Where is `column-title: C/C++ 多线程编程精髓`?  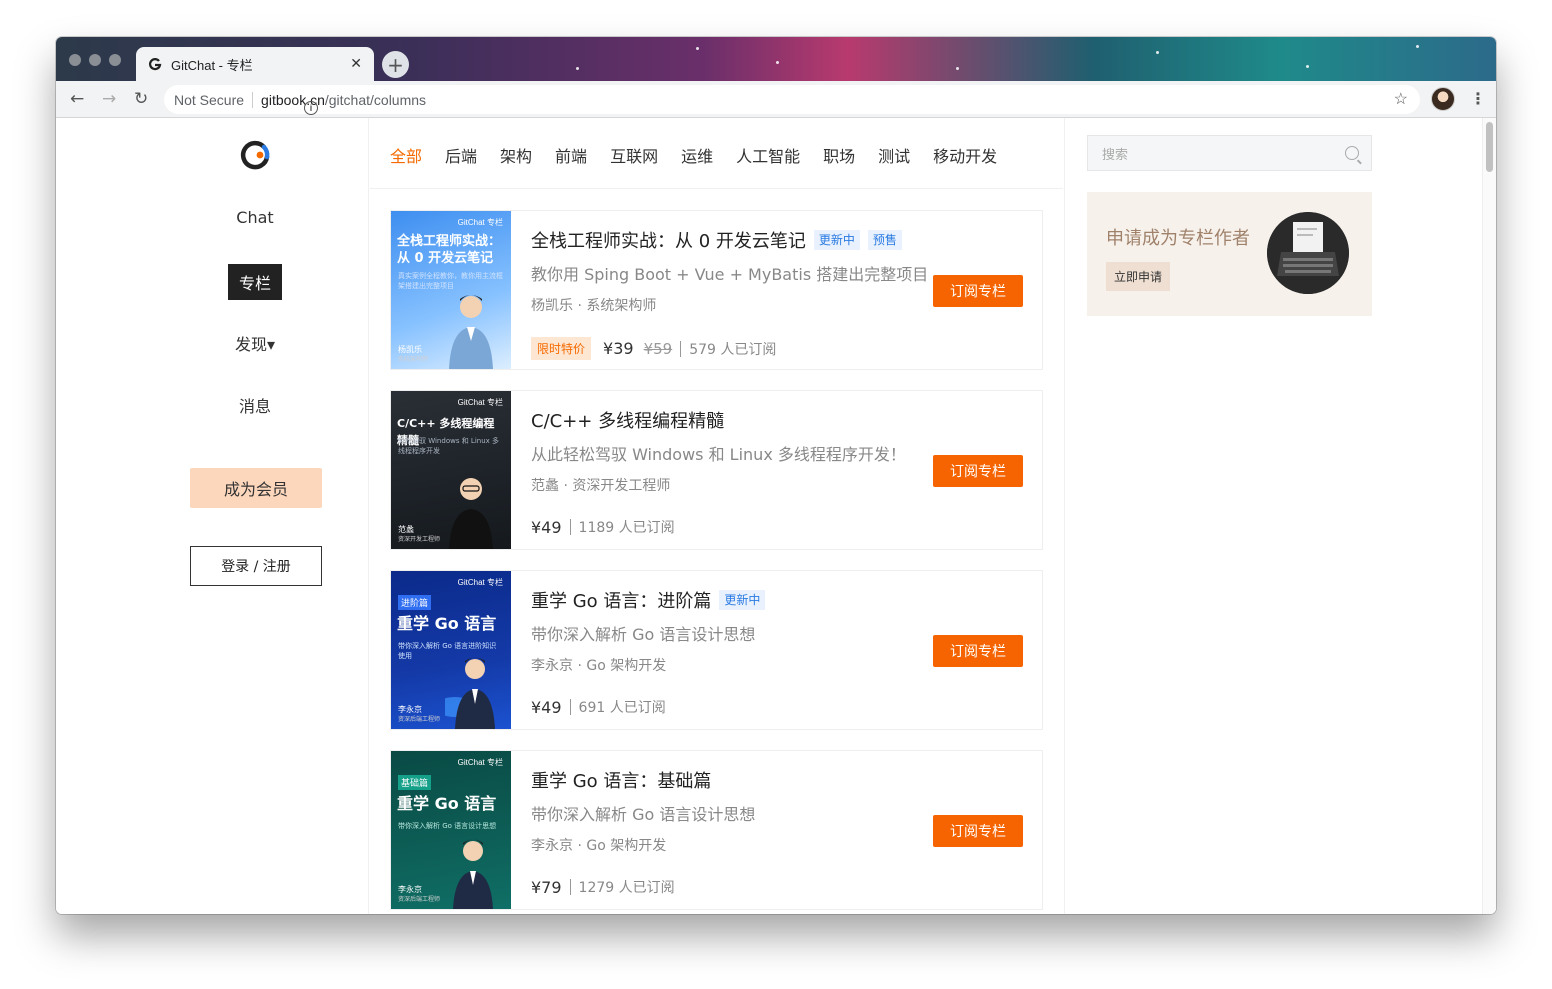
column-title: C/C++ 多线程编程精髓 is located at coordinates (627, 420).